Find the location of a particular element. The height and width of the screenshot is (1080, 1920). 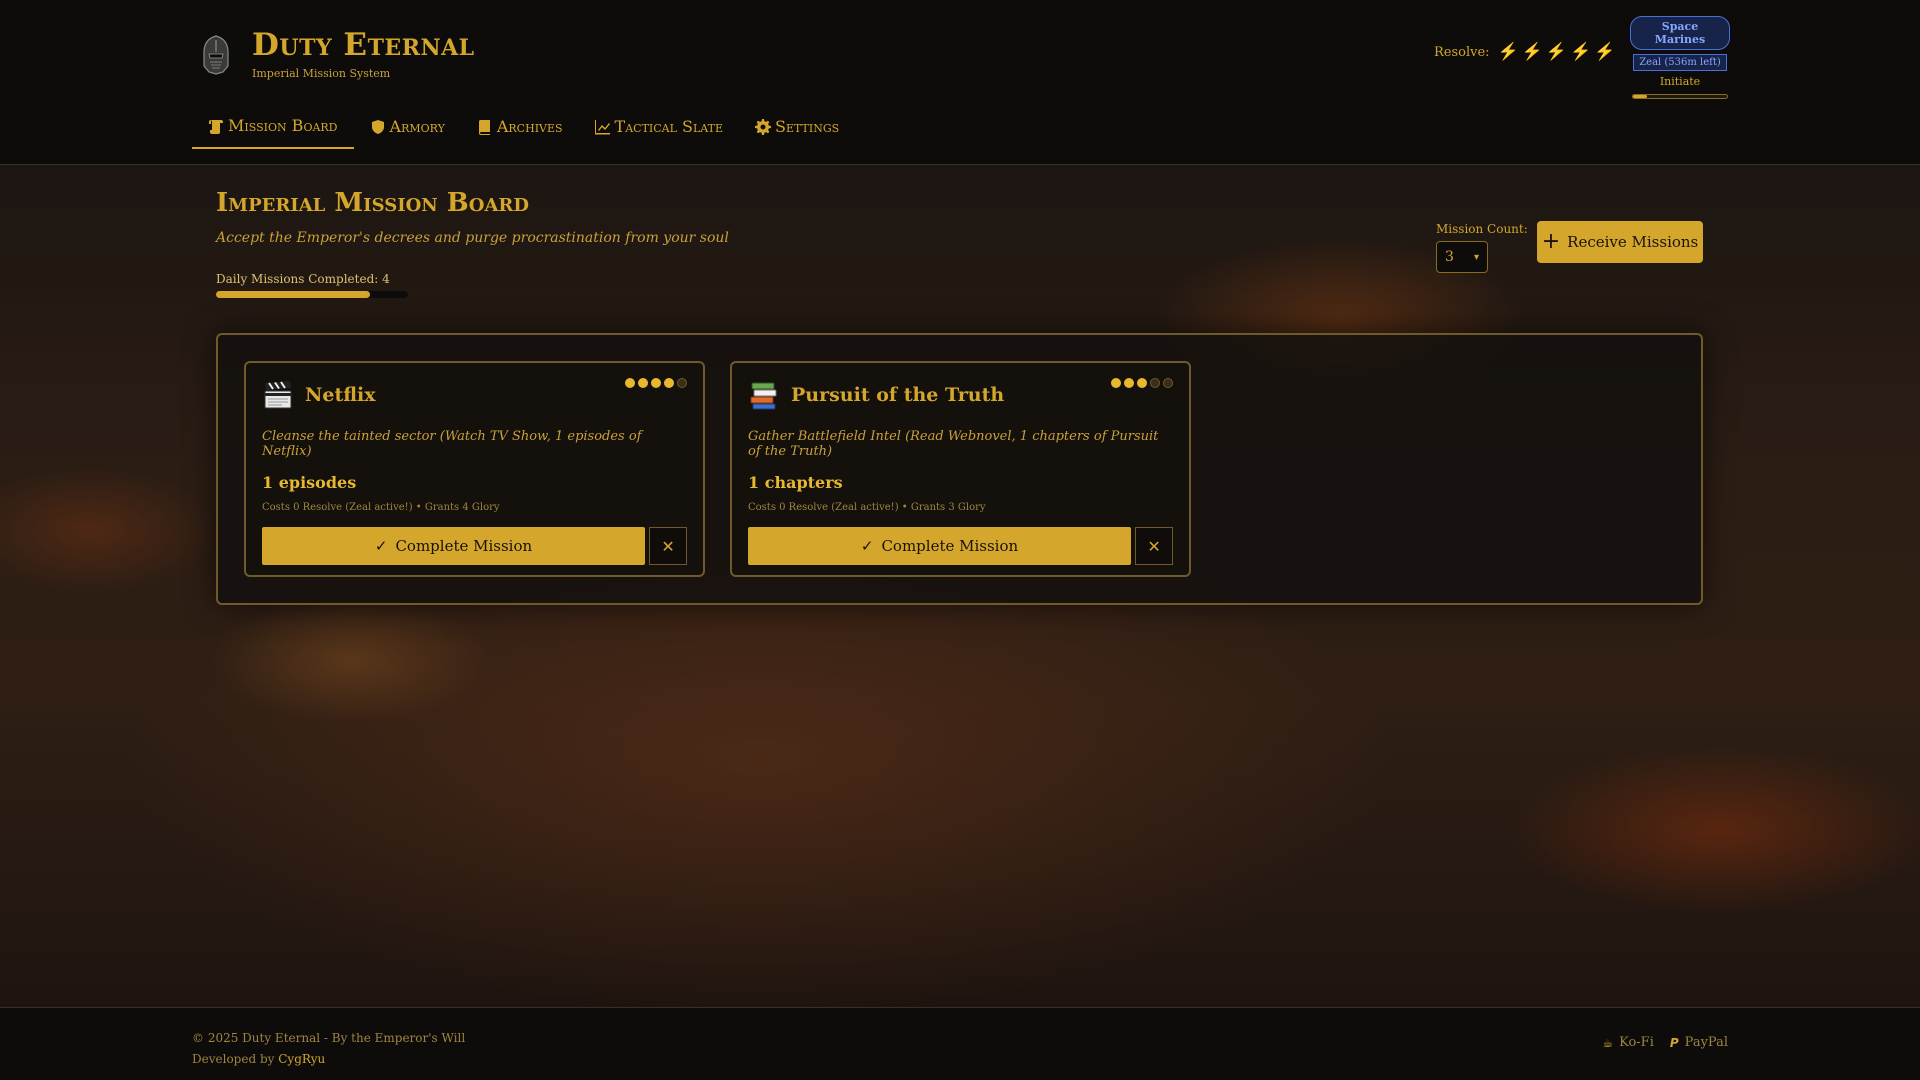

daily-progress: Daily Missions Completed: 4 is located at coordinates (312, 285).